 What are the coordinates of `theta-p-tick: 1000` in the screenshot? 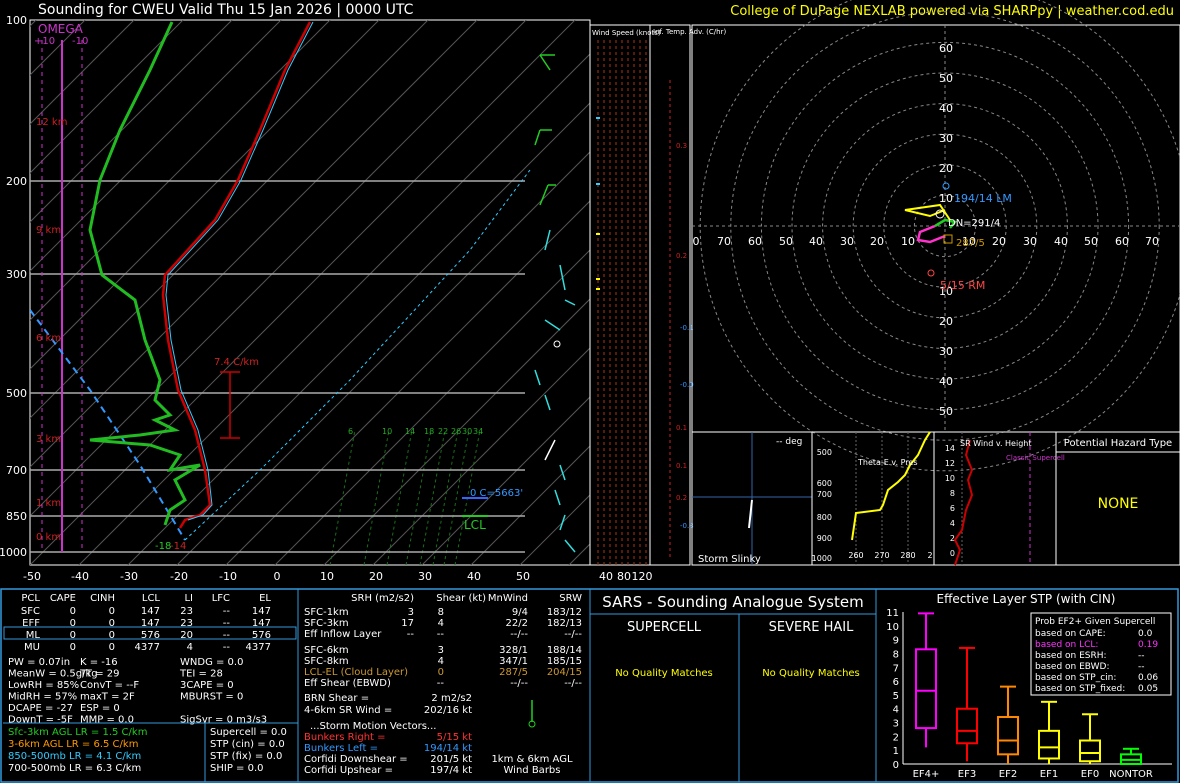 It's located at (822, 558).